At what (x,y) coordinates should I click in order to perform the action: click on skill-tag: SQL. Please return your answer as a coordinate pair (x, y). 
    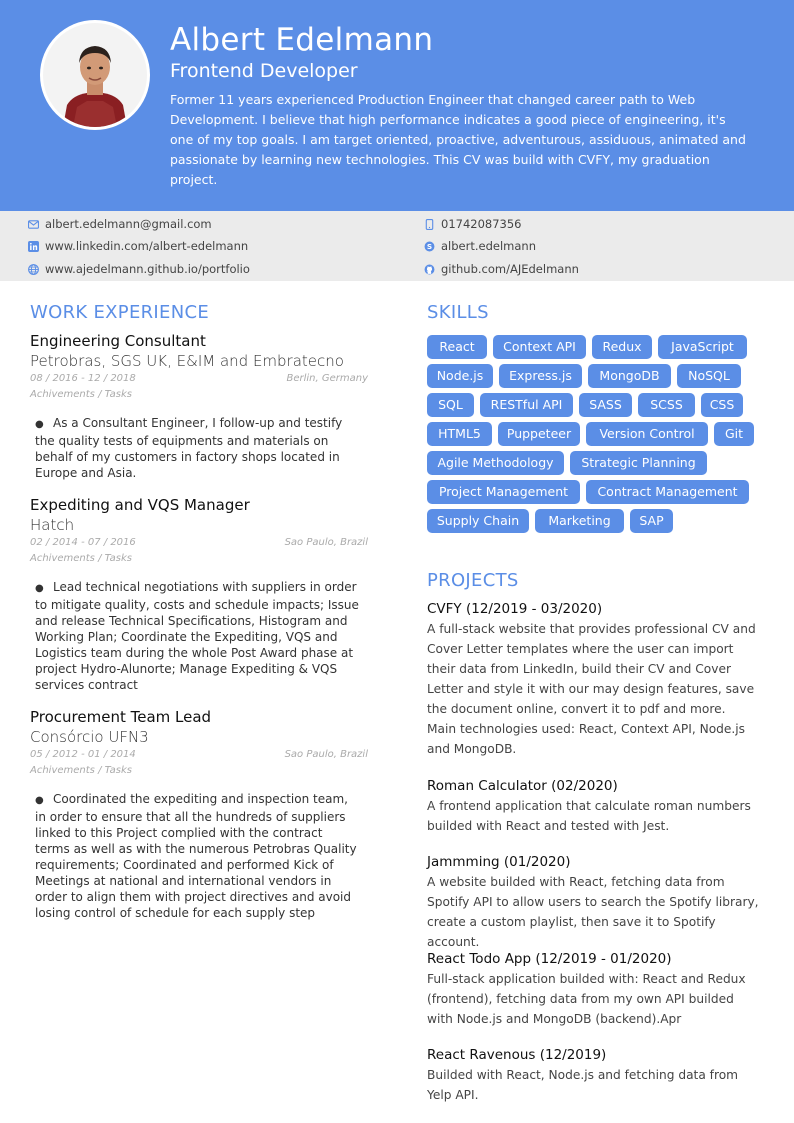
    Looking at the image, I should click on (450, 405).